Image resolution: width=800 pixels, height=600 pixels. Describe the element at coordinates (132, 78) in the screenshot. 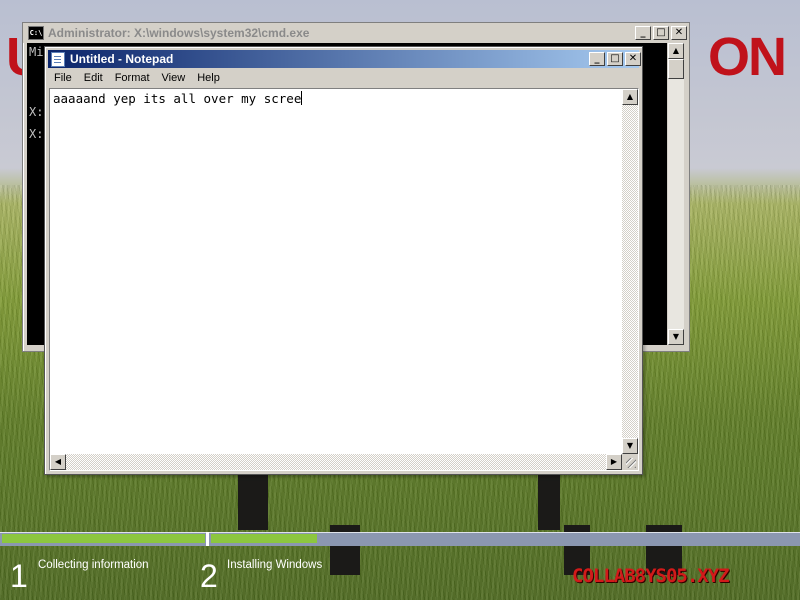

I see `menu-format: Format` at that location.